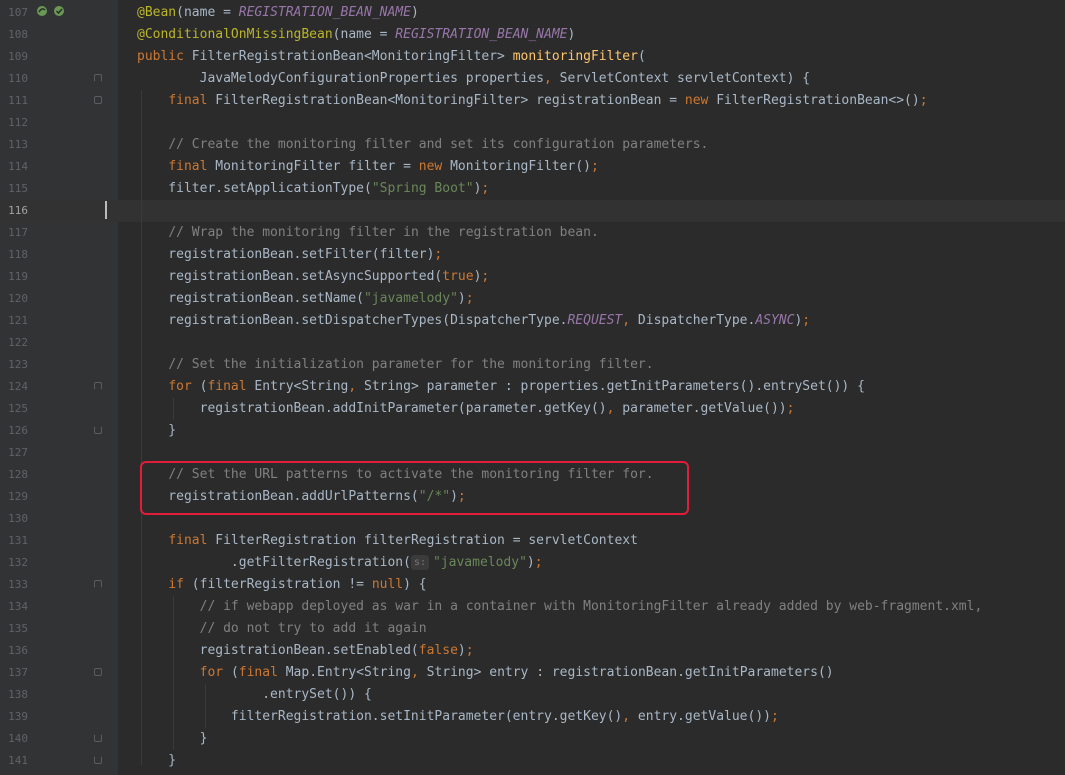  I want to click on line-number: 114, so click(14, 167).